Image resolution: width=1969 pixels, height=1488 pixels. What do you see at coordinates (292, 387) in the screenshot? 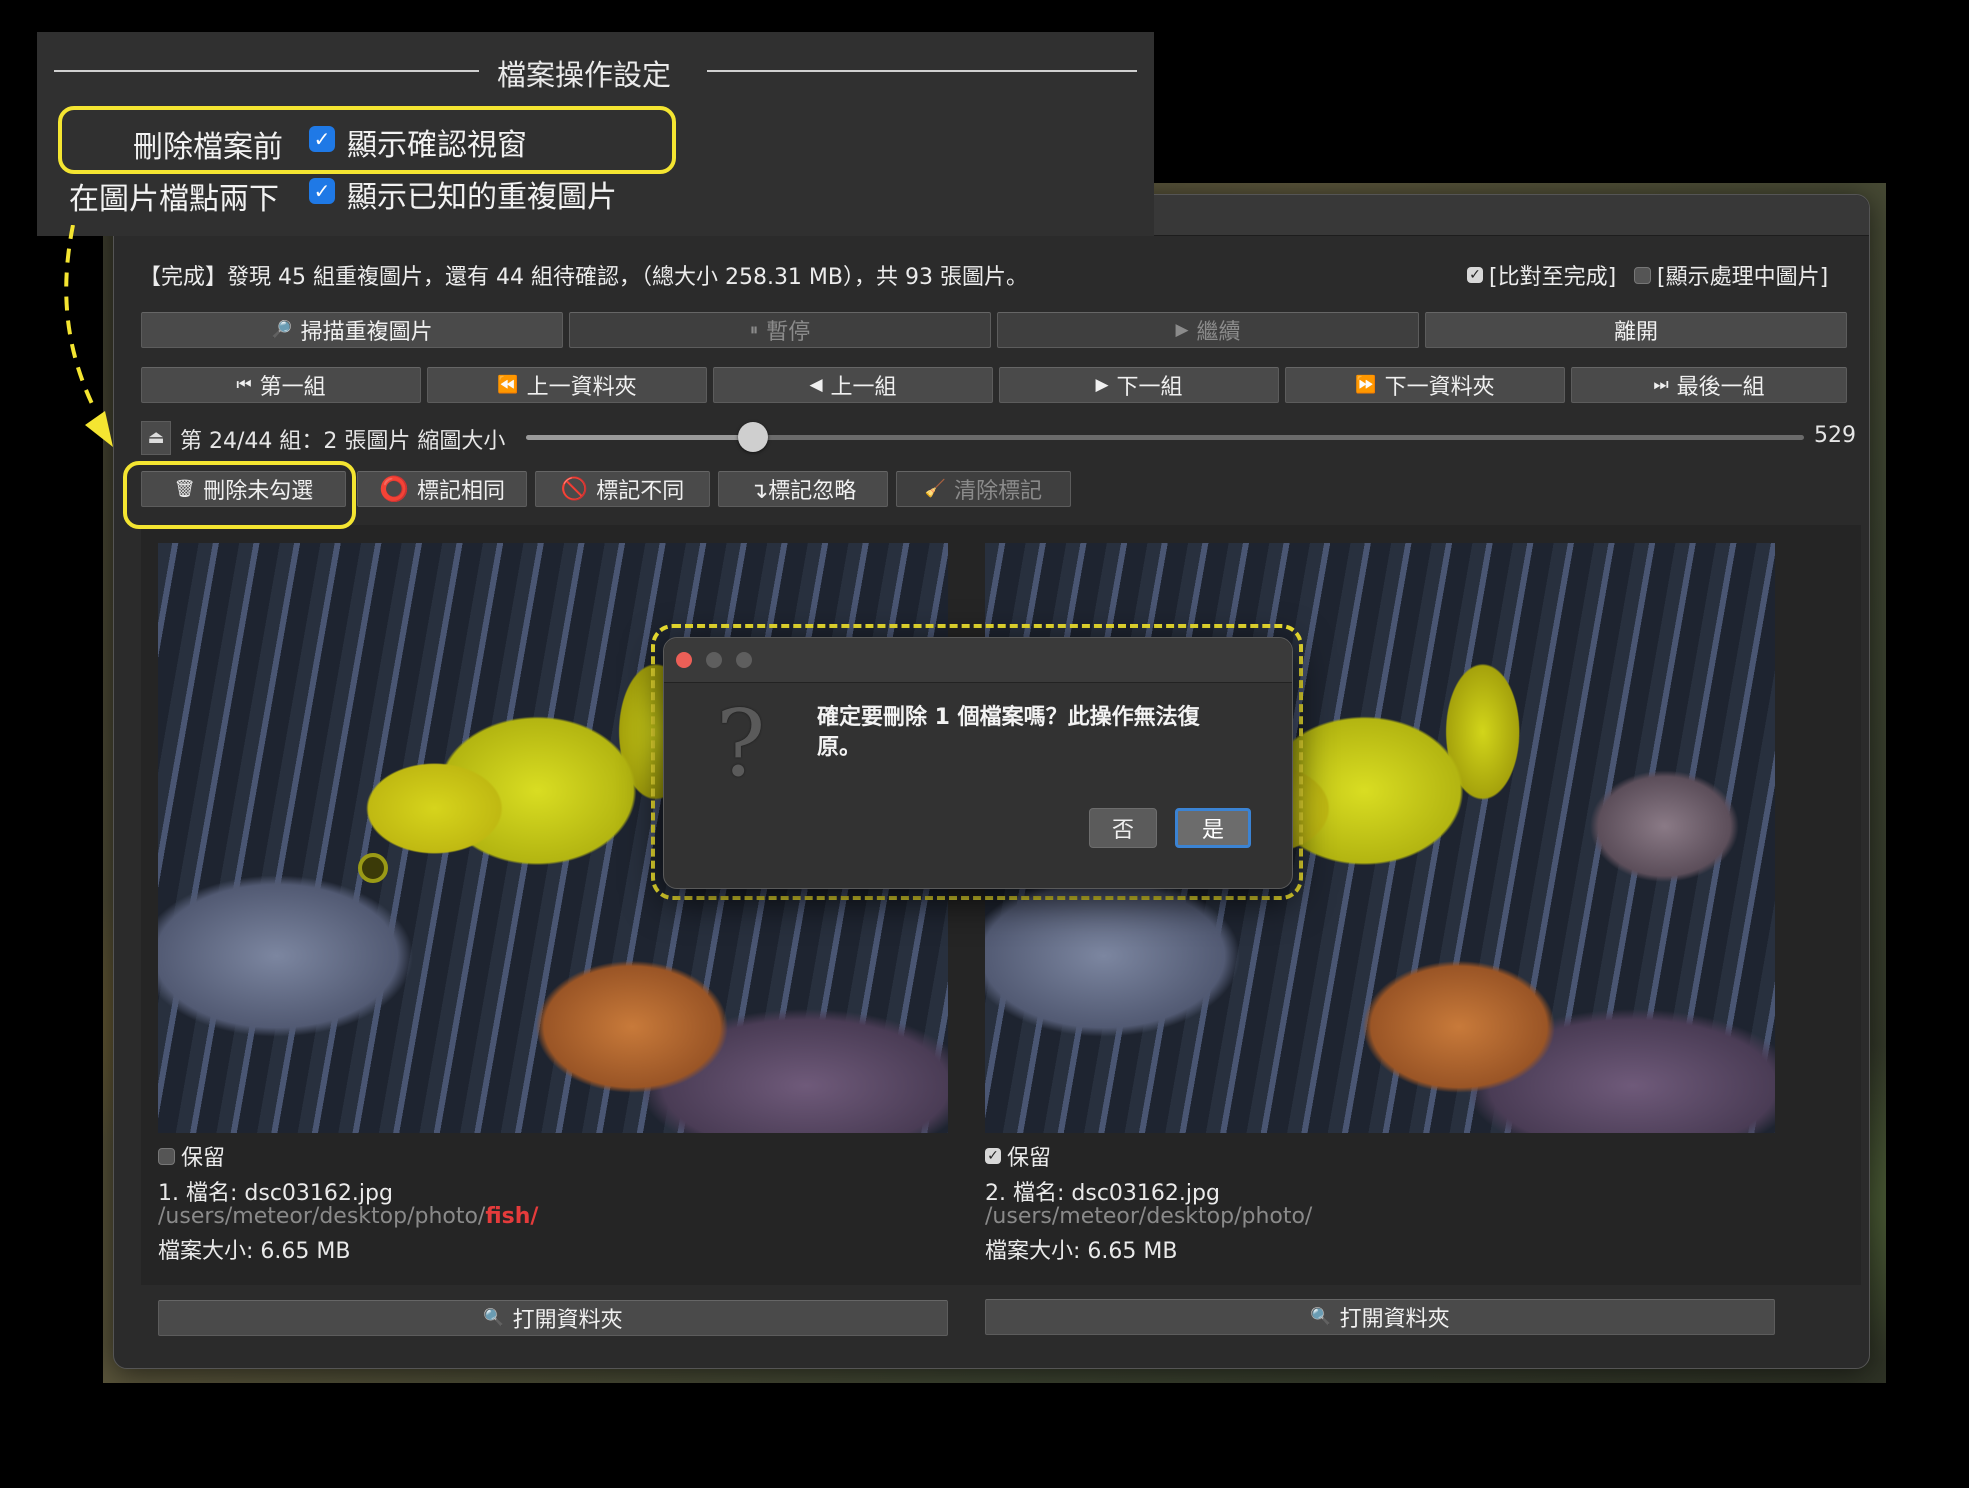
I see `first-group-label: 第一組` at bounding box center [292, 387].